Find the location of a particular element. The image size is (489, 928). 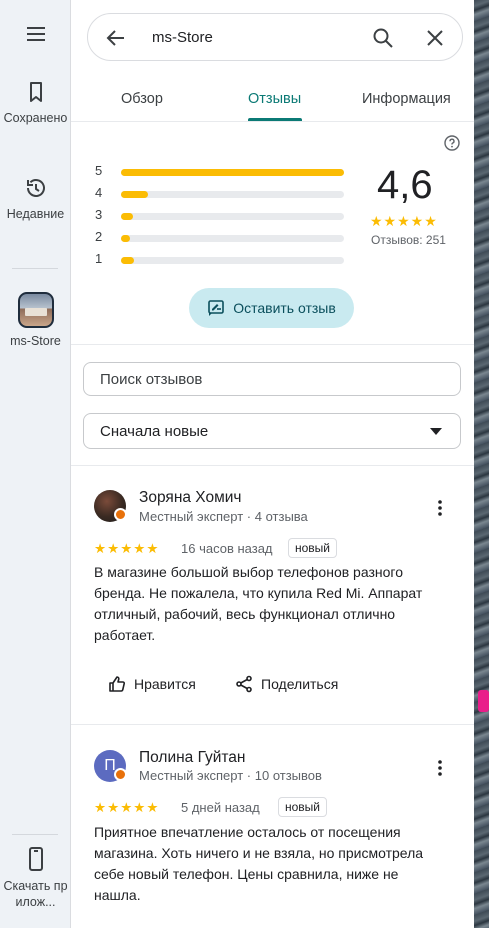

like-button: Нравится is located at coordinates (152, 684).